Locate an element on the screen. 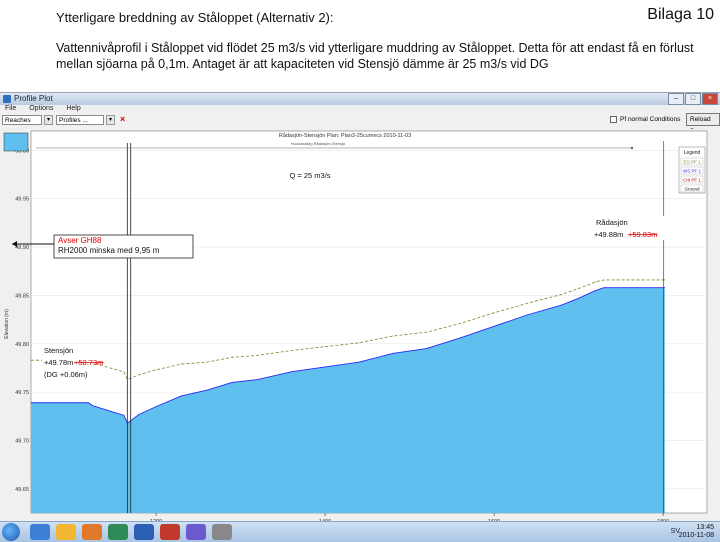 This screenshot has height=542, width=720. system-clock: 13:45 2010-11-08 is located at coordinates (696, 532).